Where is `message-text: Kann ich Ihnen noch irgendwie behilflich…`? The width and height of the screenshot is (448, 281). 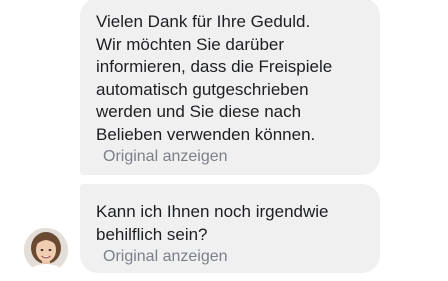
message-text: Kann ich Ihnen noch irgendwie behilflich… is located at coordinates (212, 223).